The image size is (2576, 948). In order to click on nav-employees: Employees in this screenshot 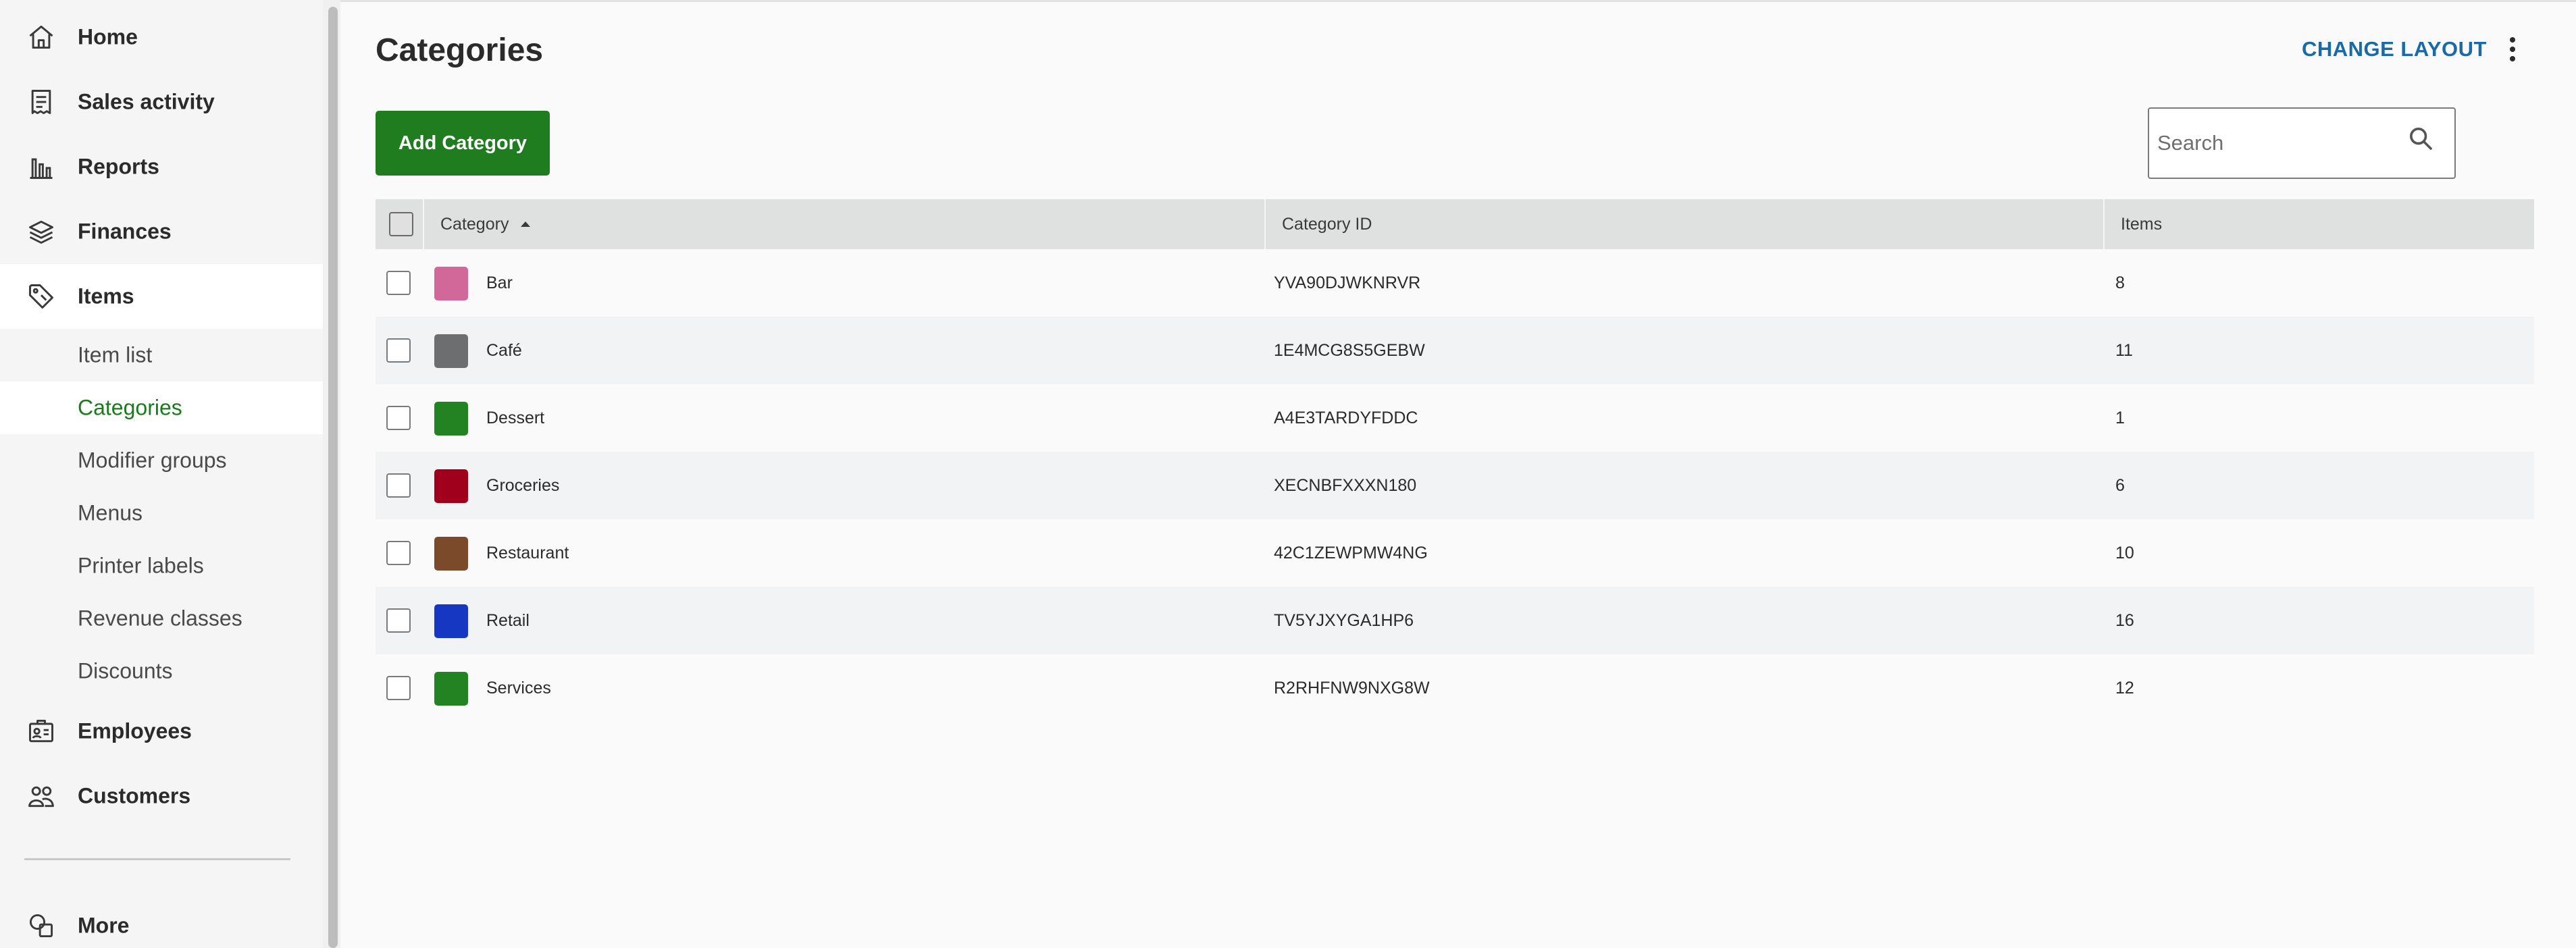, I will do `click(161, 732)`.